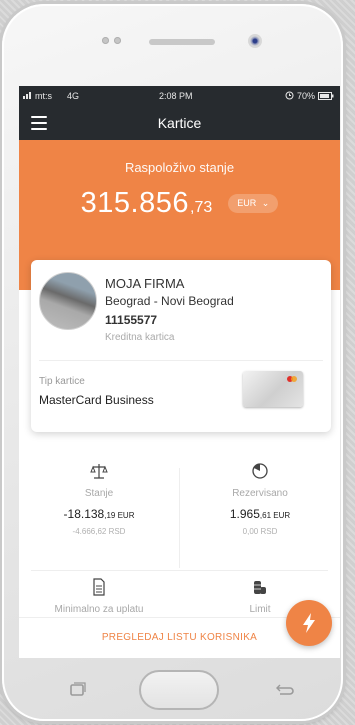  Describe the element at coordinates (73, 96) in the screenshot. I see `network-type: 4G` at that location.